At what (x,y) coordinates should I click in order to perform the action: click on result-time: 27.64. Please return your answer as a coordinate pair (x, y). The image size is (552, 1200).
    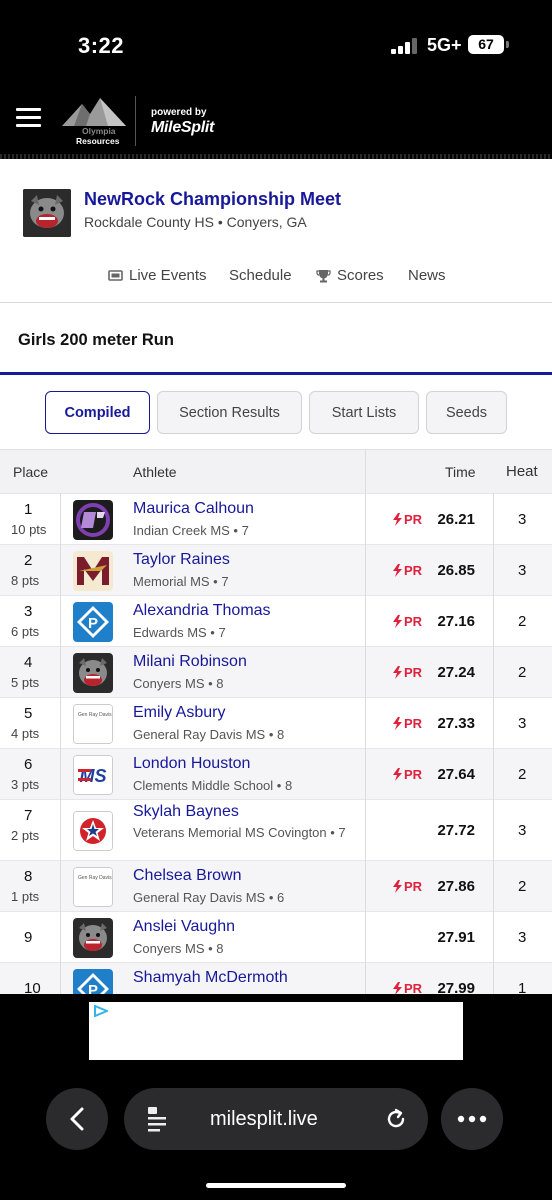
    Looking at the image, I should click on (456, 774).